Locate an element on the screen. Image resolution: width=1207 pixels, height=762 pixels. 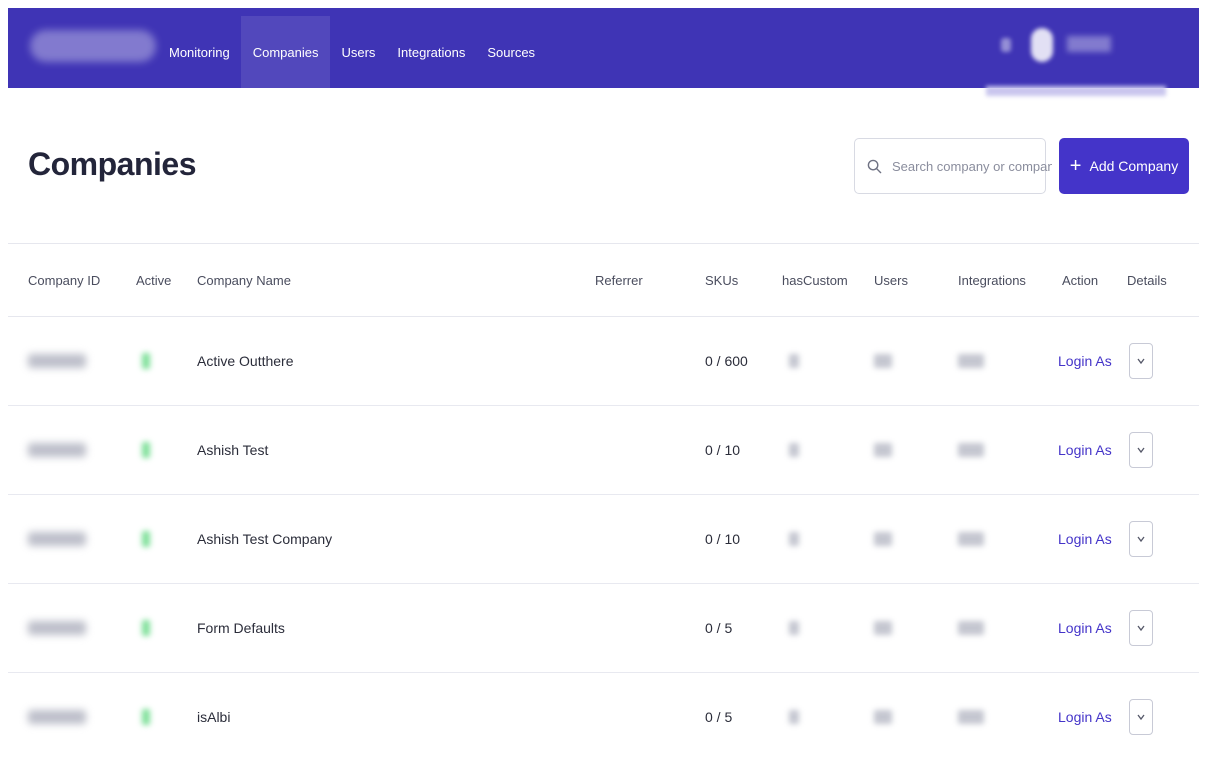
nav-item-monitoring: Monitoring is located at coordinates (199, 52).